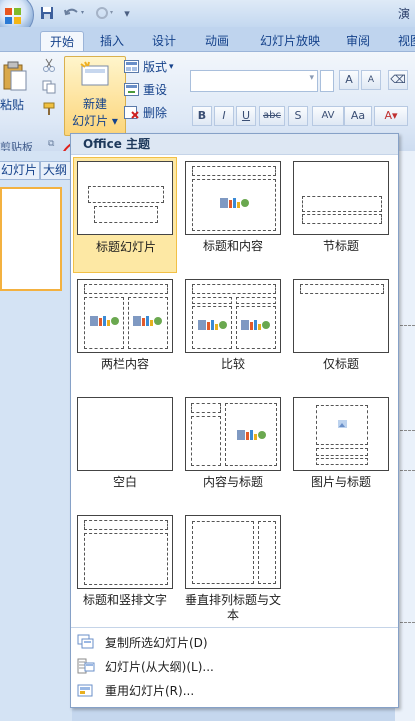 This screenshot has height=721, width=415. What do you see at coordinates (232, 607) in the screenshot?
I see `layout-label: 垂直排列标题与文本` at bounding box center [232, 607].